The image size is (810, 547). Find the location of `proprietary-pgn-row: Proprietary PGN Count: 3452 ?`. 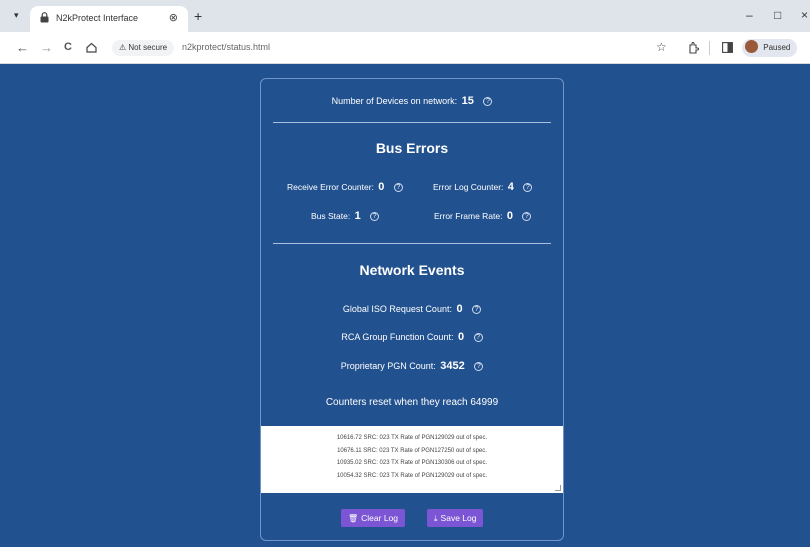

proprietary-pgn-row: Proprietary PGN Count: 3452 ? is located at coordinates (412, 366).